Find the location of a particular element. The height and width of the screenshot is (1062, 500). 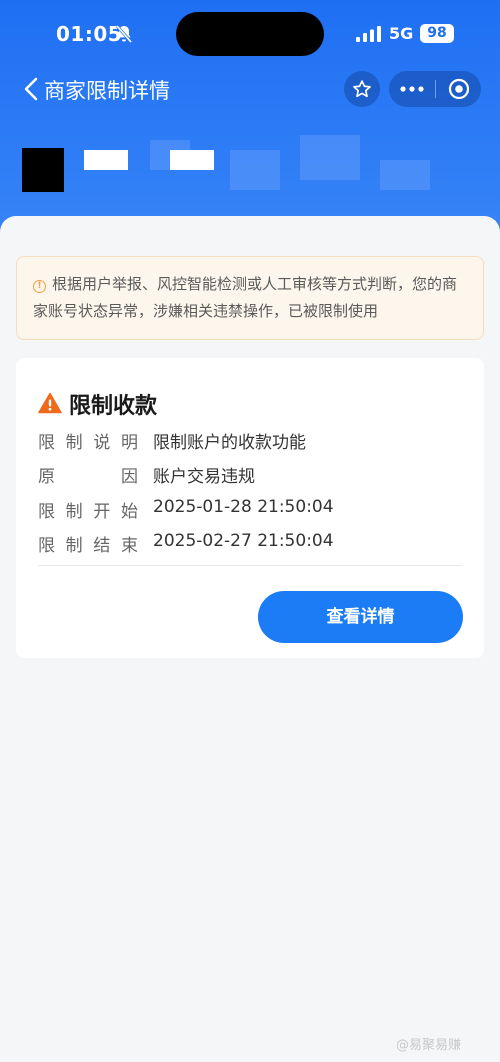

target-circle-icon is located at coordinates (458, 89).